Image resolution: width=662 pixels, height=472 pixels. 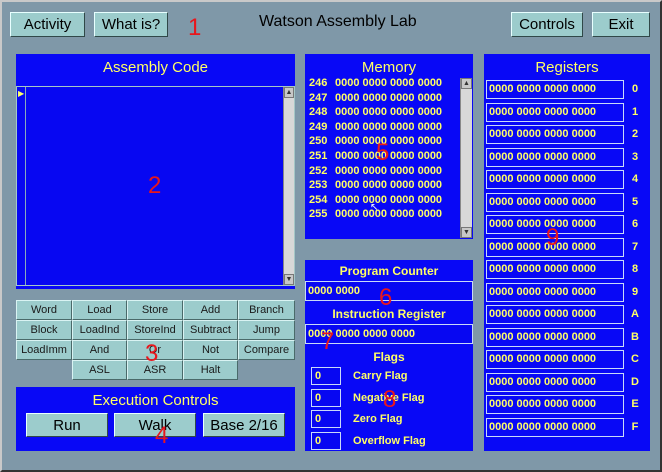 What do you see at coordinates (155, 185) in the screenshot?
I see `annotation-2: 2` at bounding box center [155, 185].